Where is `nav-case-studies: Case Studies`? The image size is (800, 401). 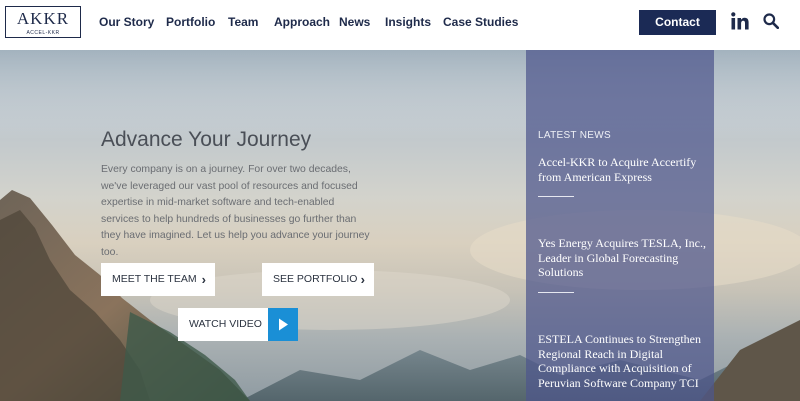 nav-case-studies: Case Studies is located at coordinates (480, 22).